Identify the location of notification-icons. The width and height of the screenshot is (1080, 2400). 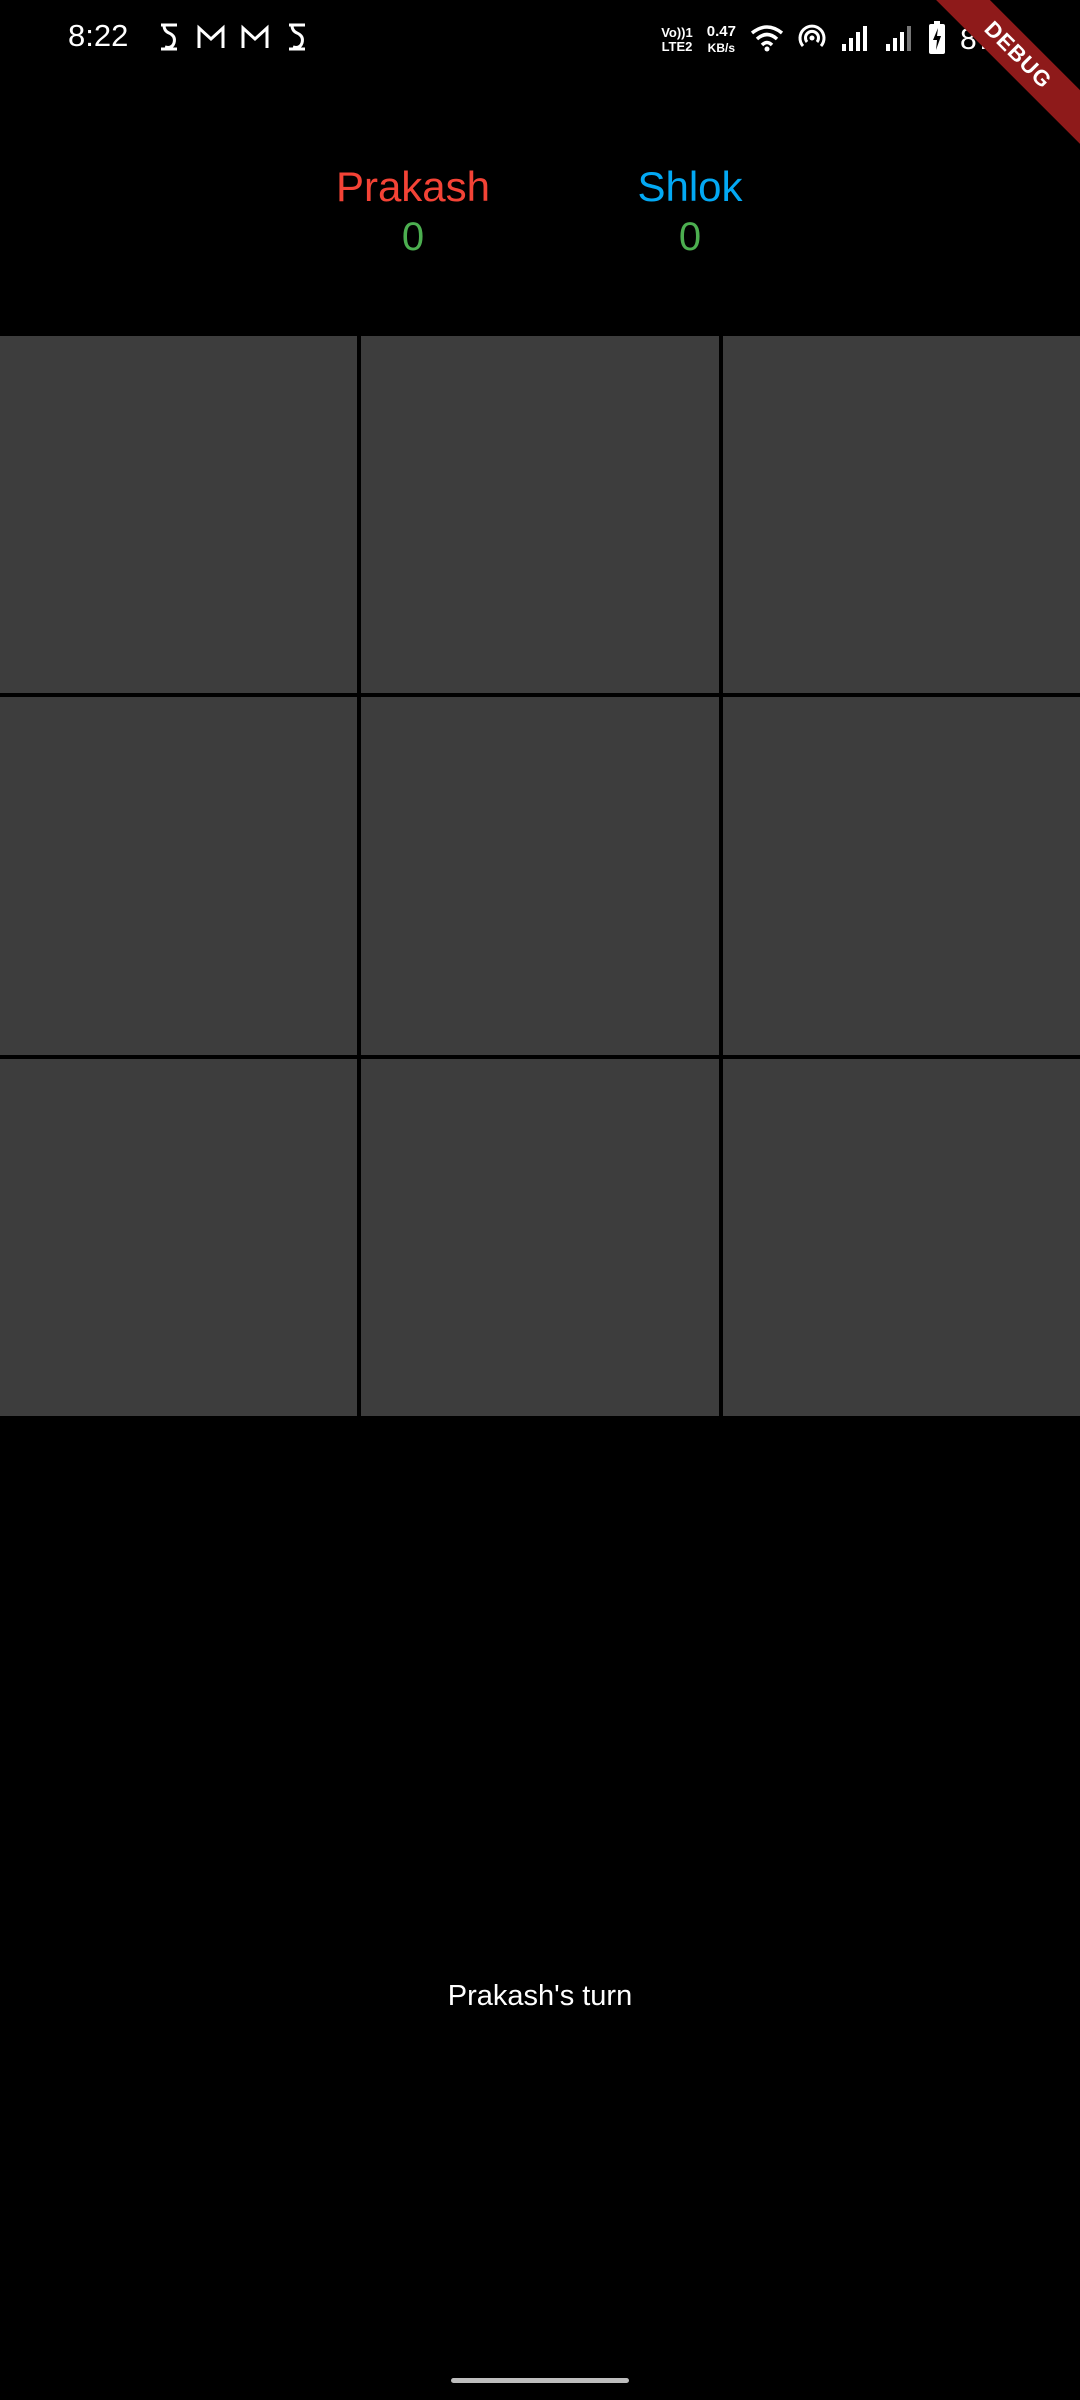
(233, 37).